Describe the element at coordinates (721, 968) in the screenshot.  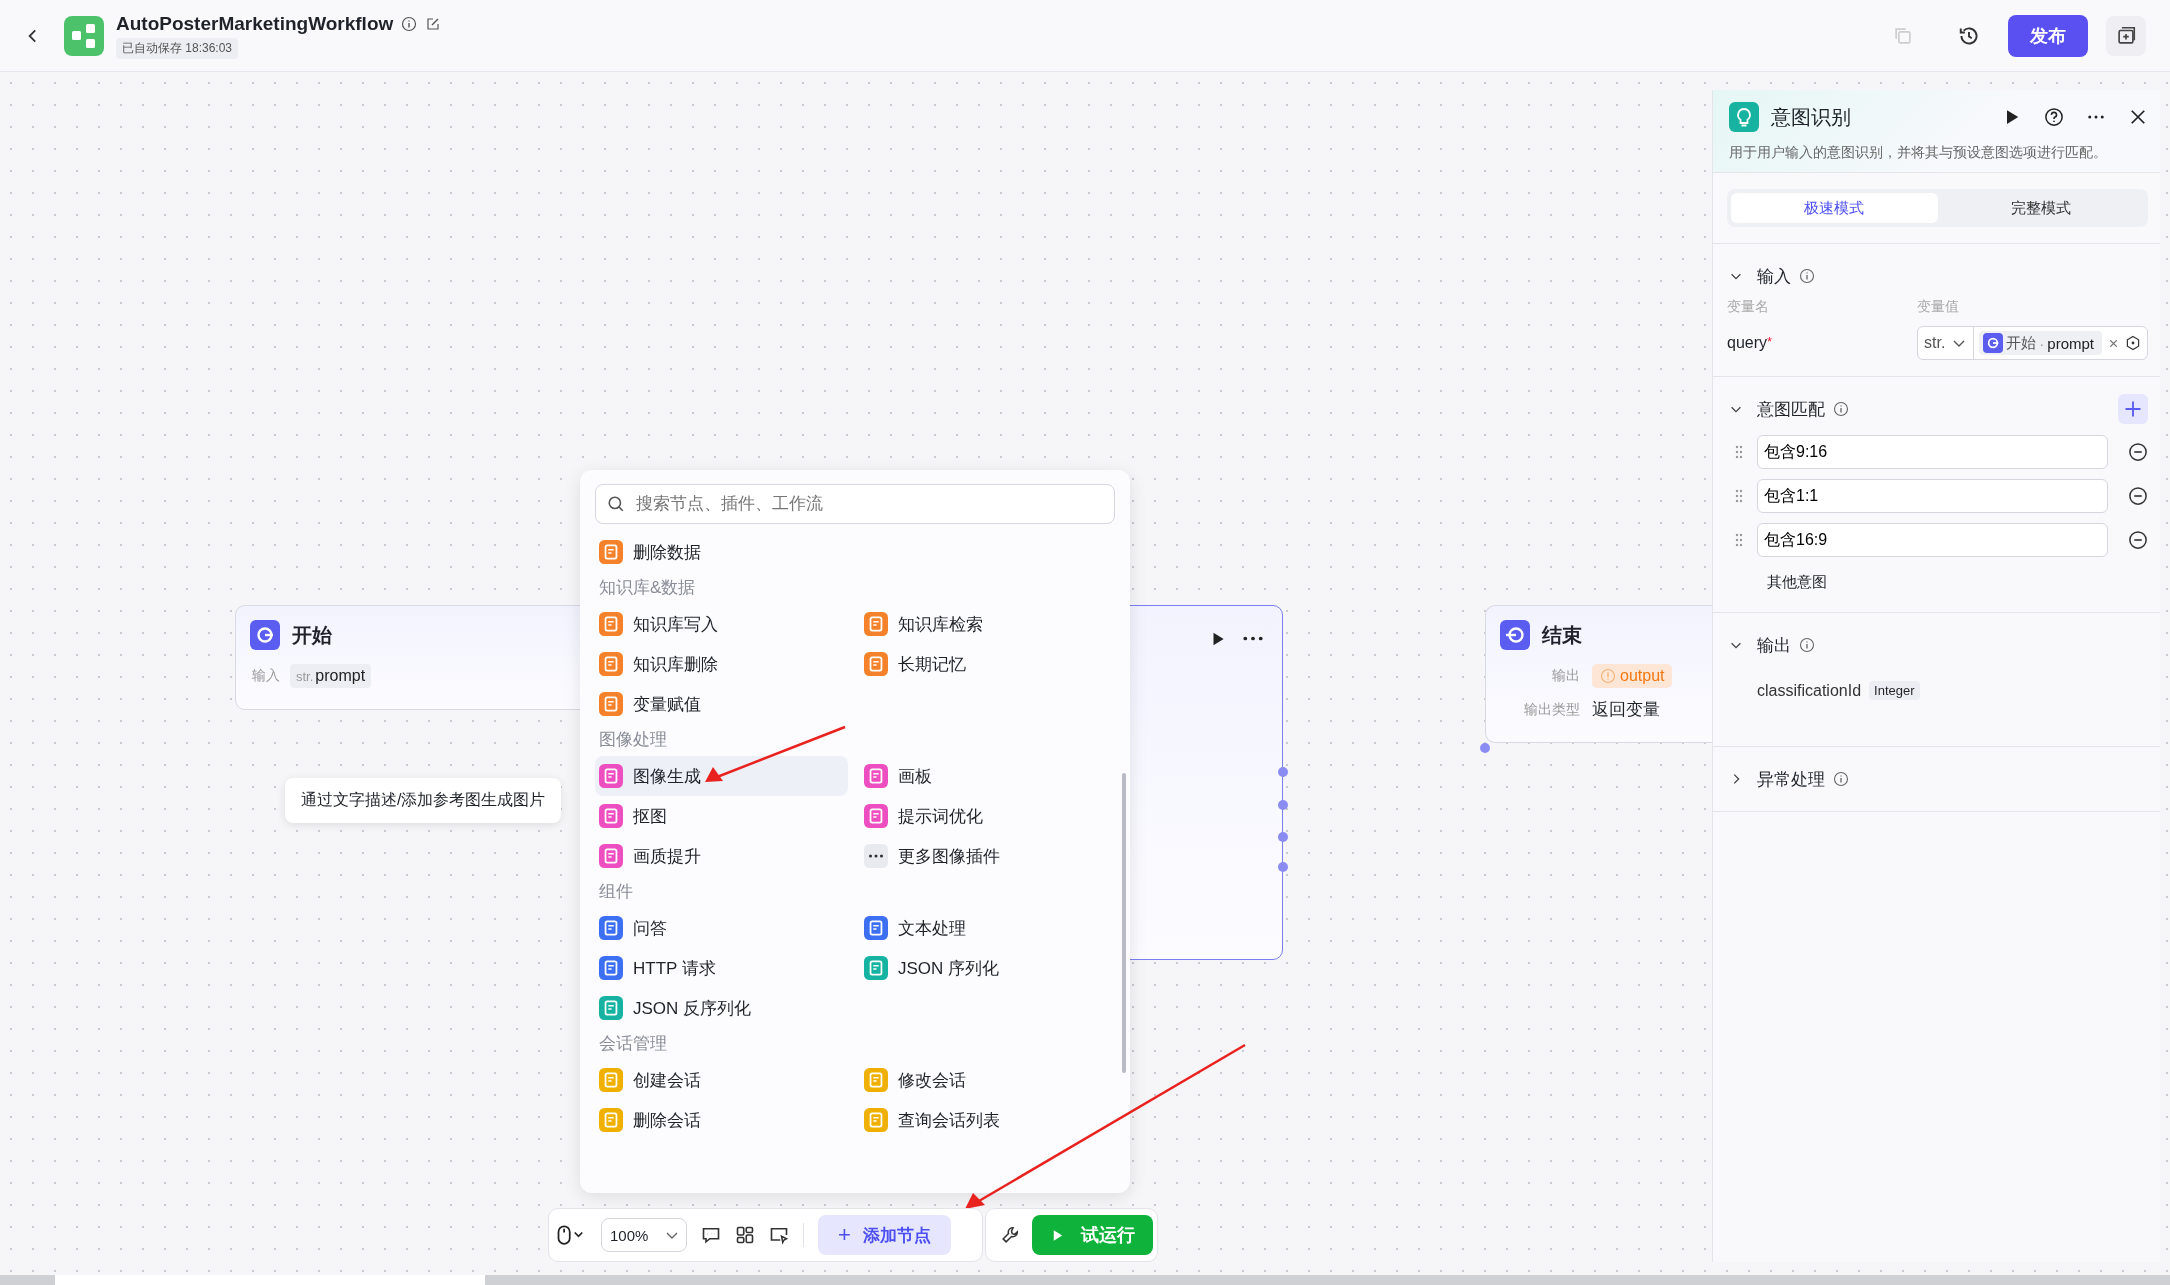
I see `menu-item: HTTP 请求` at that location.